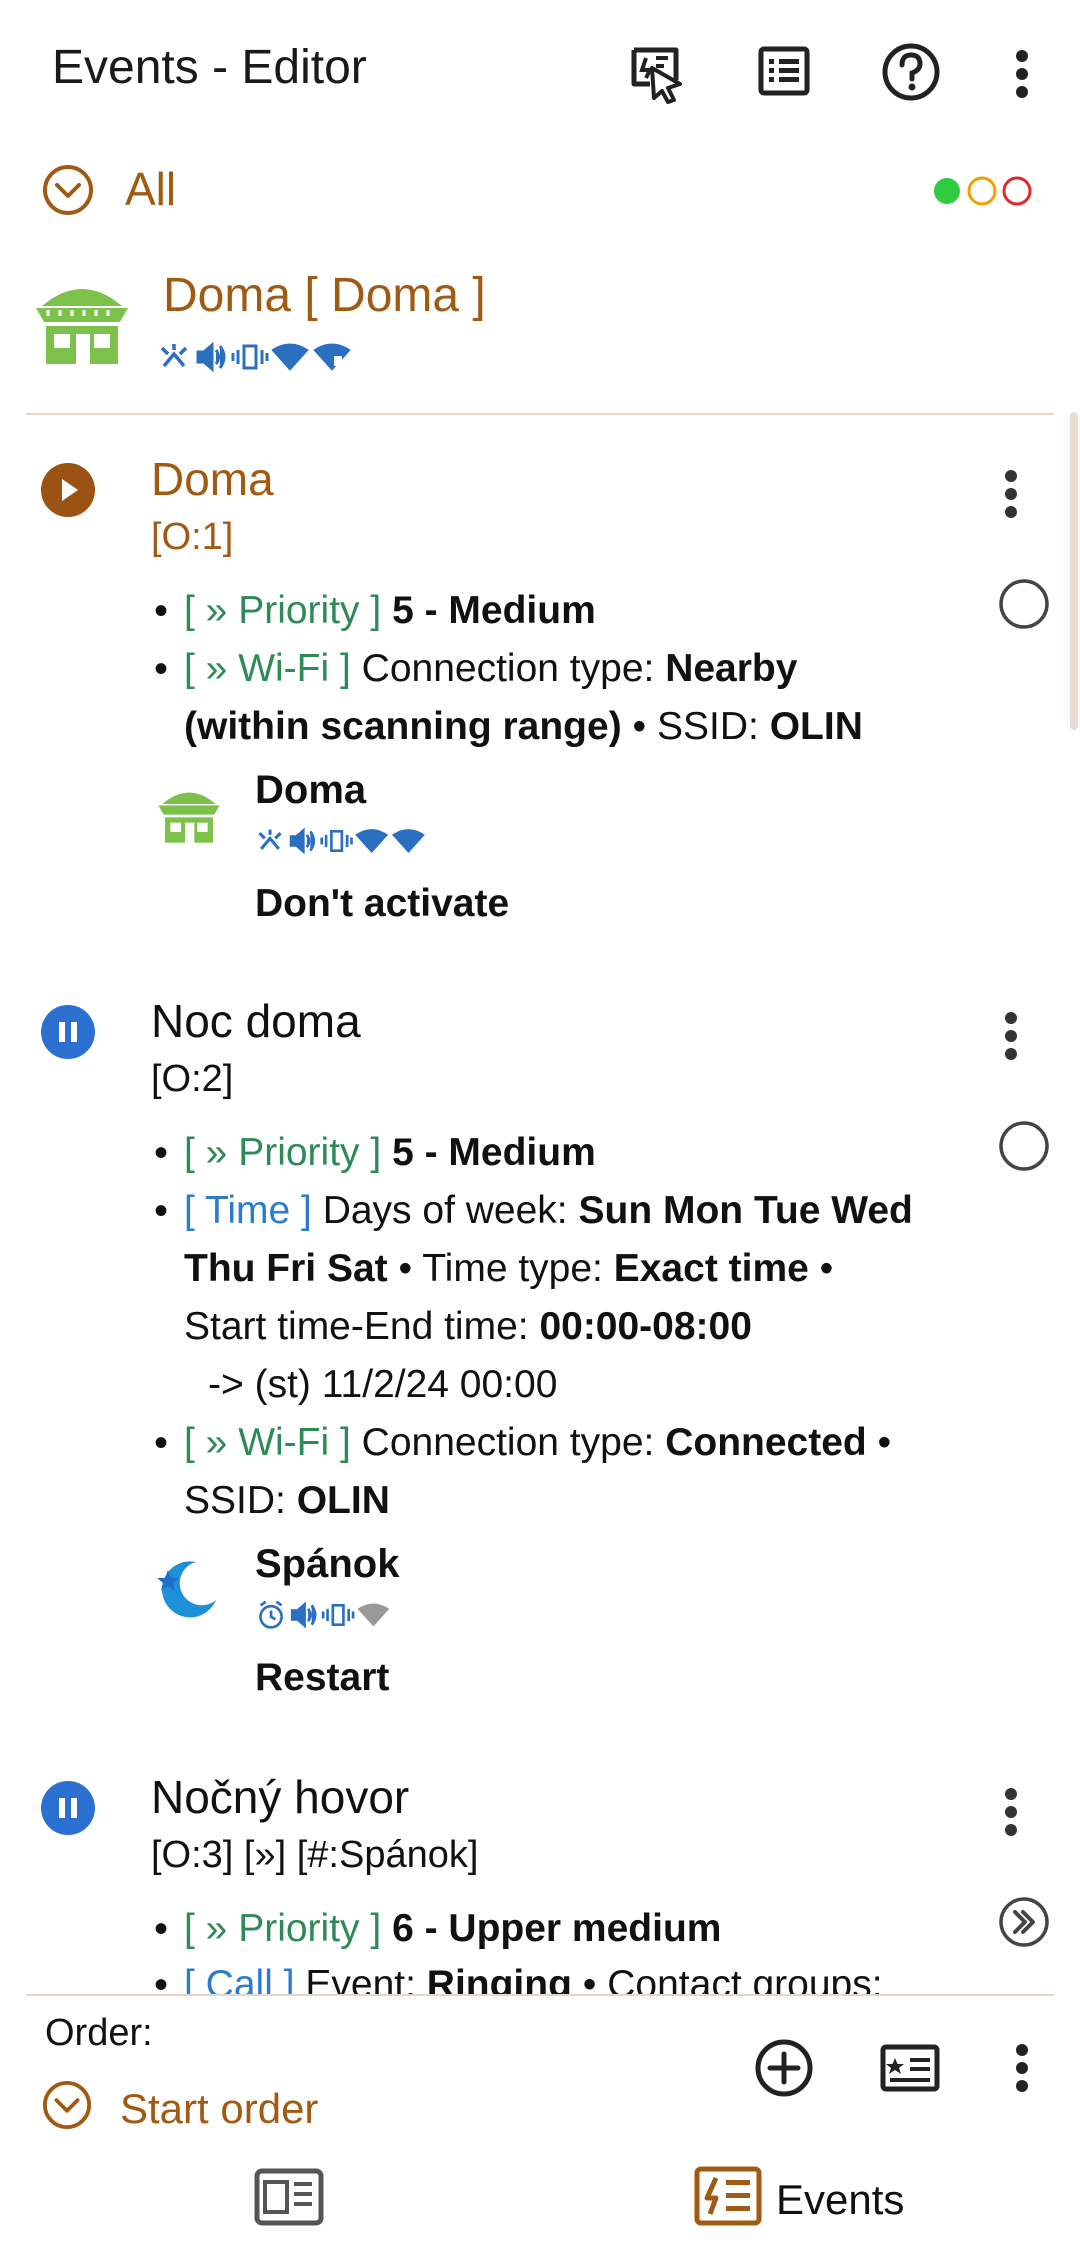 Image resolution: width=1080 pixels, height=2259 pixels. Describe the element at coordinates (784, 2068) in the screenshot. I see `add-icon` at that location.